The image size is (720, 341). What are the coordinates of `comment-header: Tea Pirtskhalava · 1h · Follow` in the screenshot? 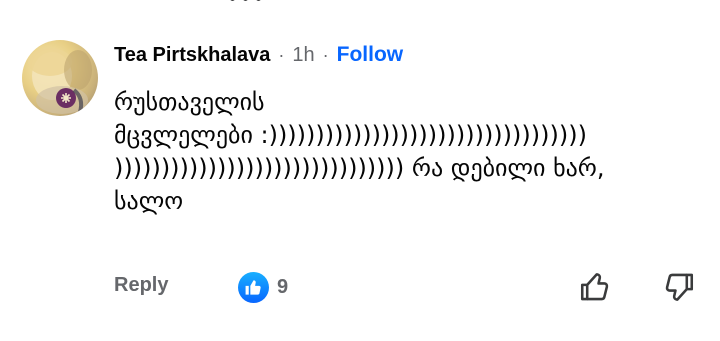 It's located at (258, 55).